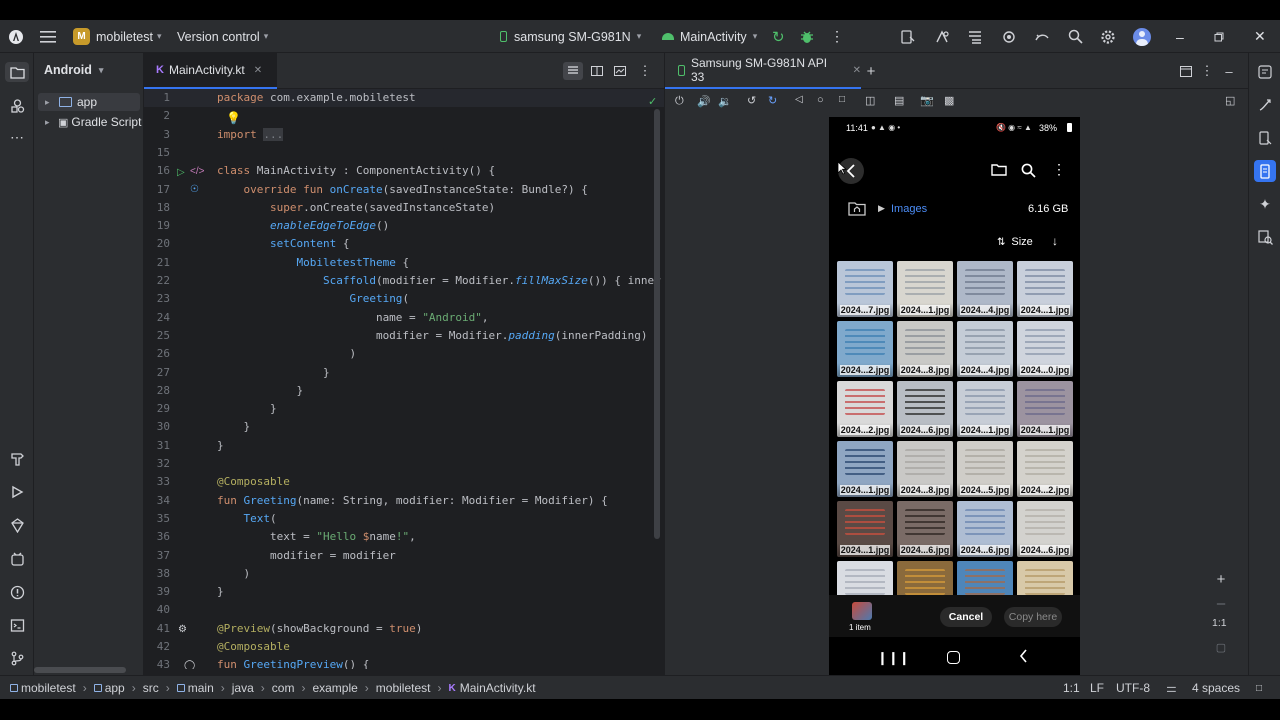 The height and width of the screenshot is (720, 1280). Describe the element at coordinates (17, 72) in the screenshot. I see `project-folder-icon` at that location.